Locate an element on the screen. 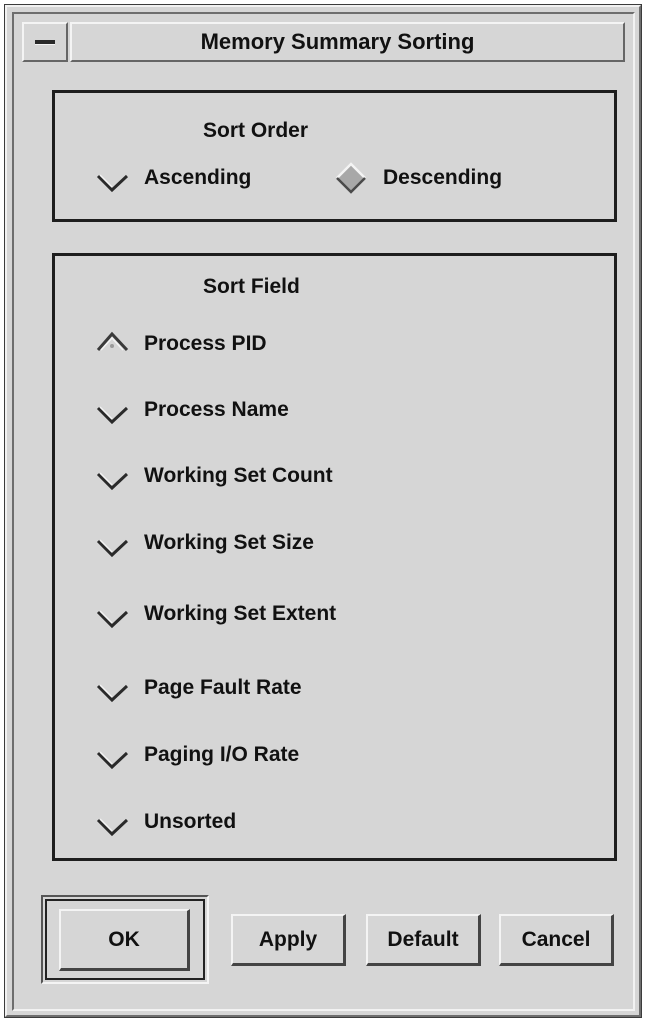  apply-button: Apply is located at coordinates (288, 940).